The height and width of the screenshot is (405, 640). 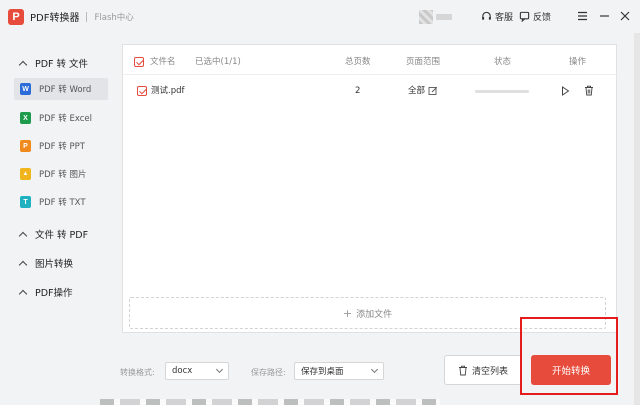 What do you see at coordinates (62, 235) in the screenshot?
I see `sidebar-group-label: 文件 转 PDF` at bounding box center [62, 235].